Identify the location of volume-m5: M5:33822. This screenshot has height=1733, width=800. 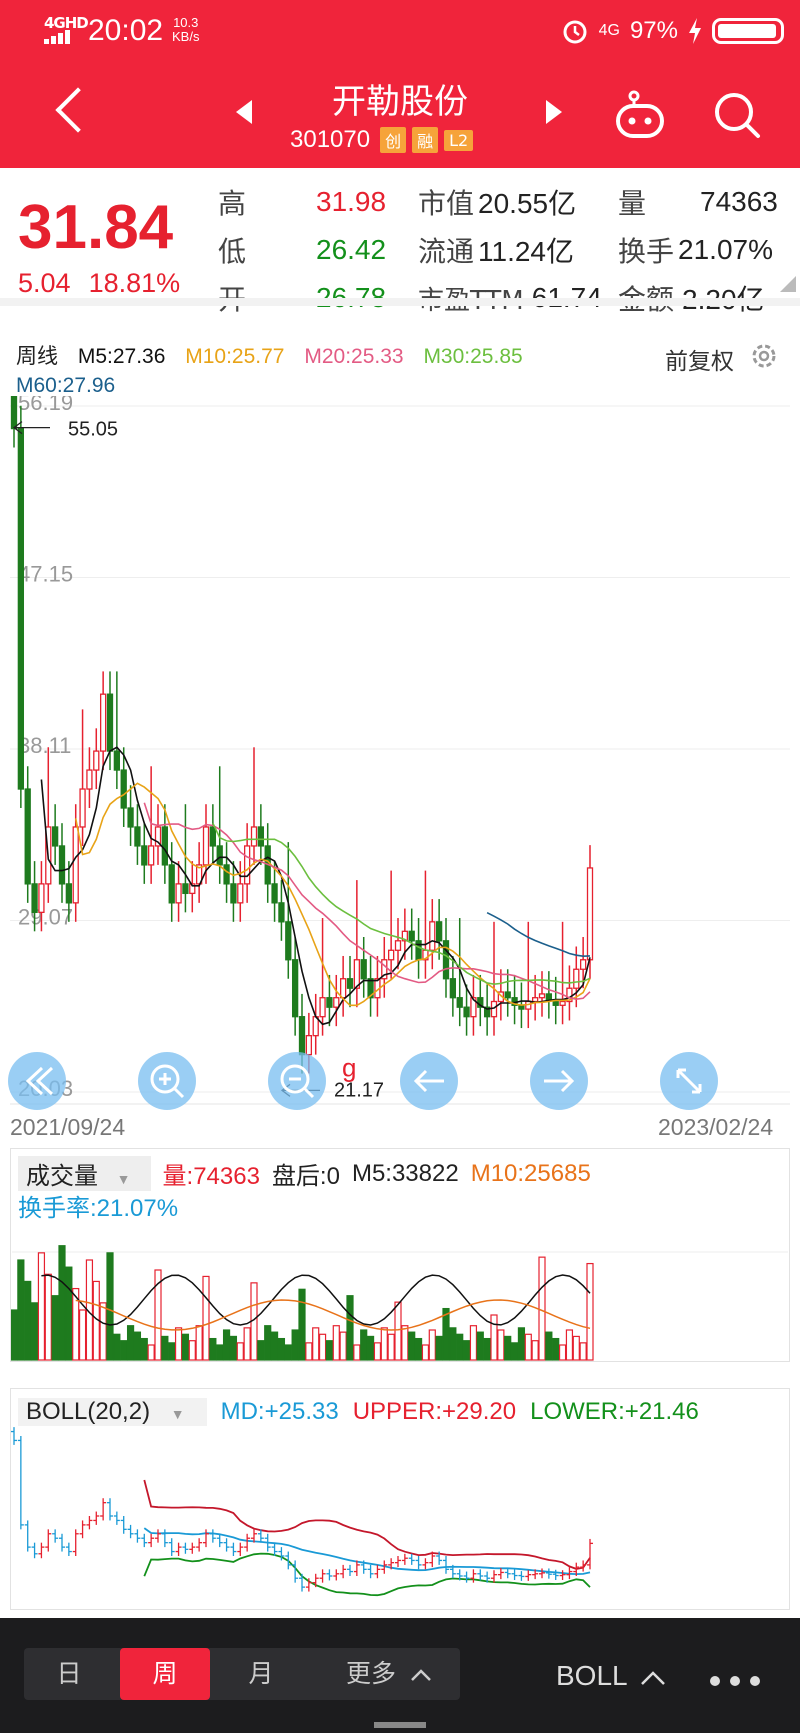
(405, 1173).